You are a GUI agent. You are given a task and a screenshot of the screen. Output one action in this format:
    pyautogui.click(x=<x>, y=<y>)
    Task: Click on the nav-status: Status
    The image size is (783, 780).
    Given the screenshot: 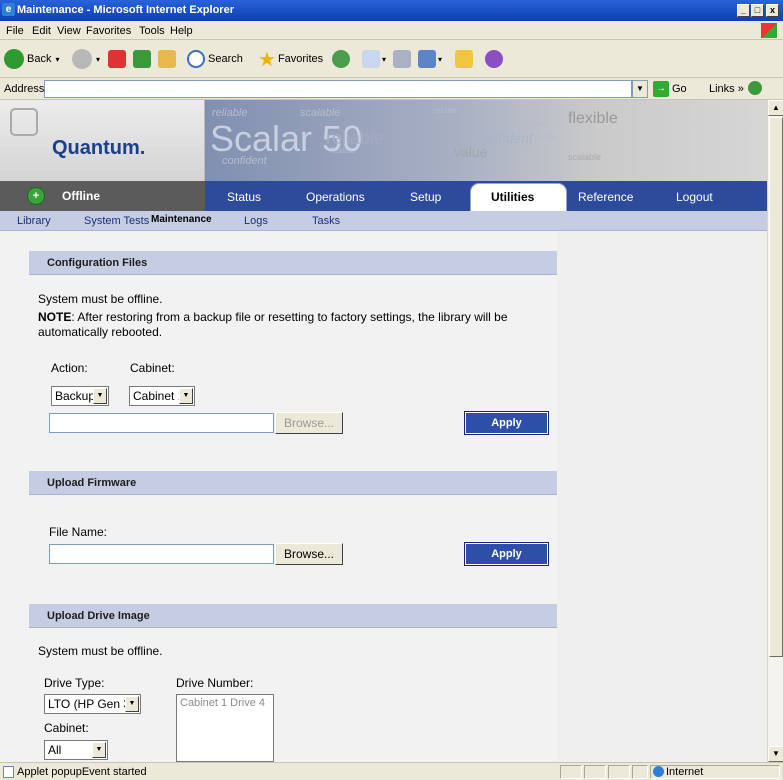 What is the action you would take?
    pyautogui.click(x=244, y=197)
    